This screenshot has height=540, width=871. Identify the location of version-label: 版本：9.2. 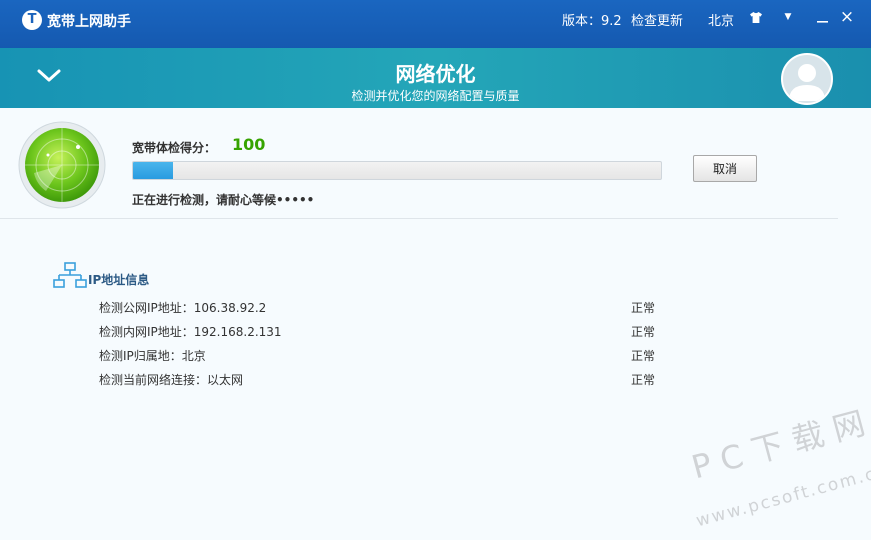
(592, 21).